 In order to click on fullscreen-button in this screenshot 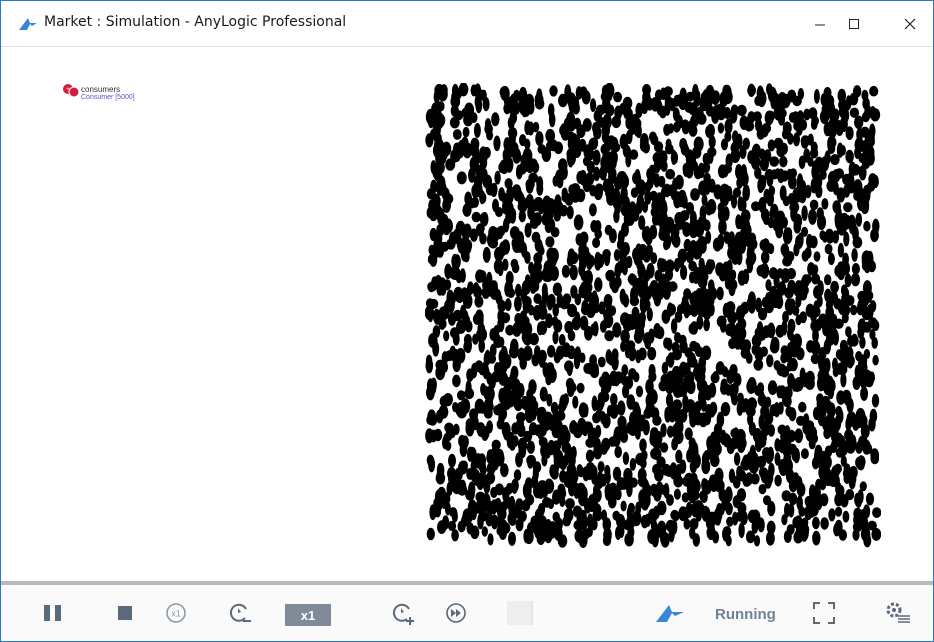, I will do `click(824, 613)`.